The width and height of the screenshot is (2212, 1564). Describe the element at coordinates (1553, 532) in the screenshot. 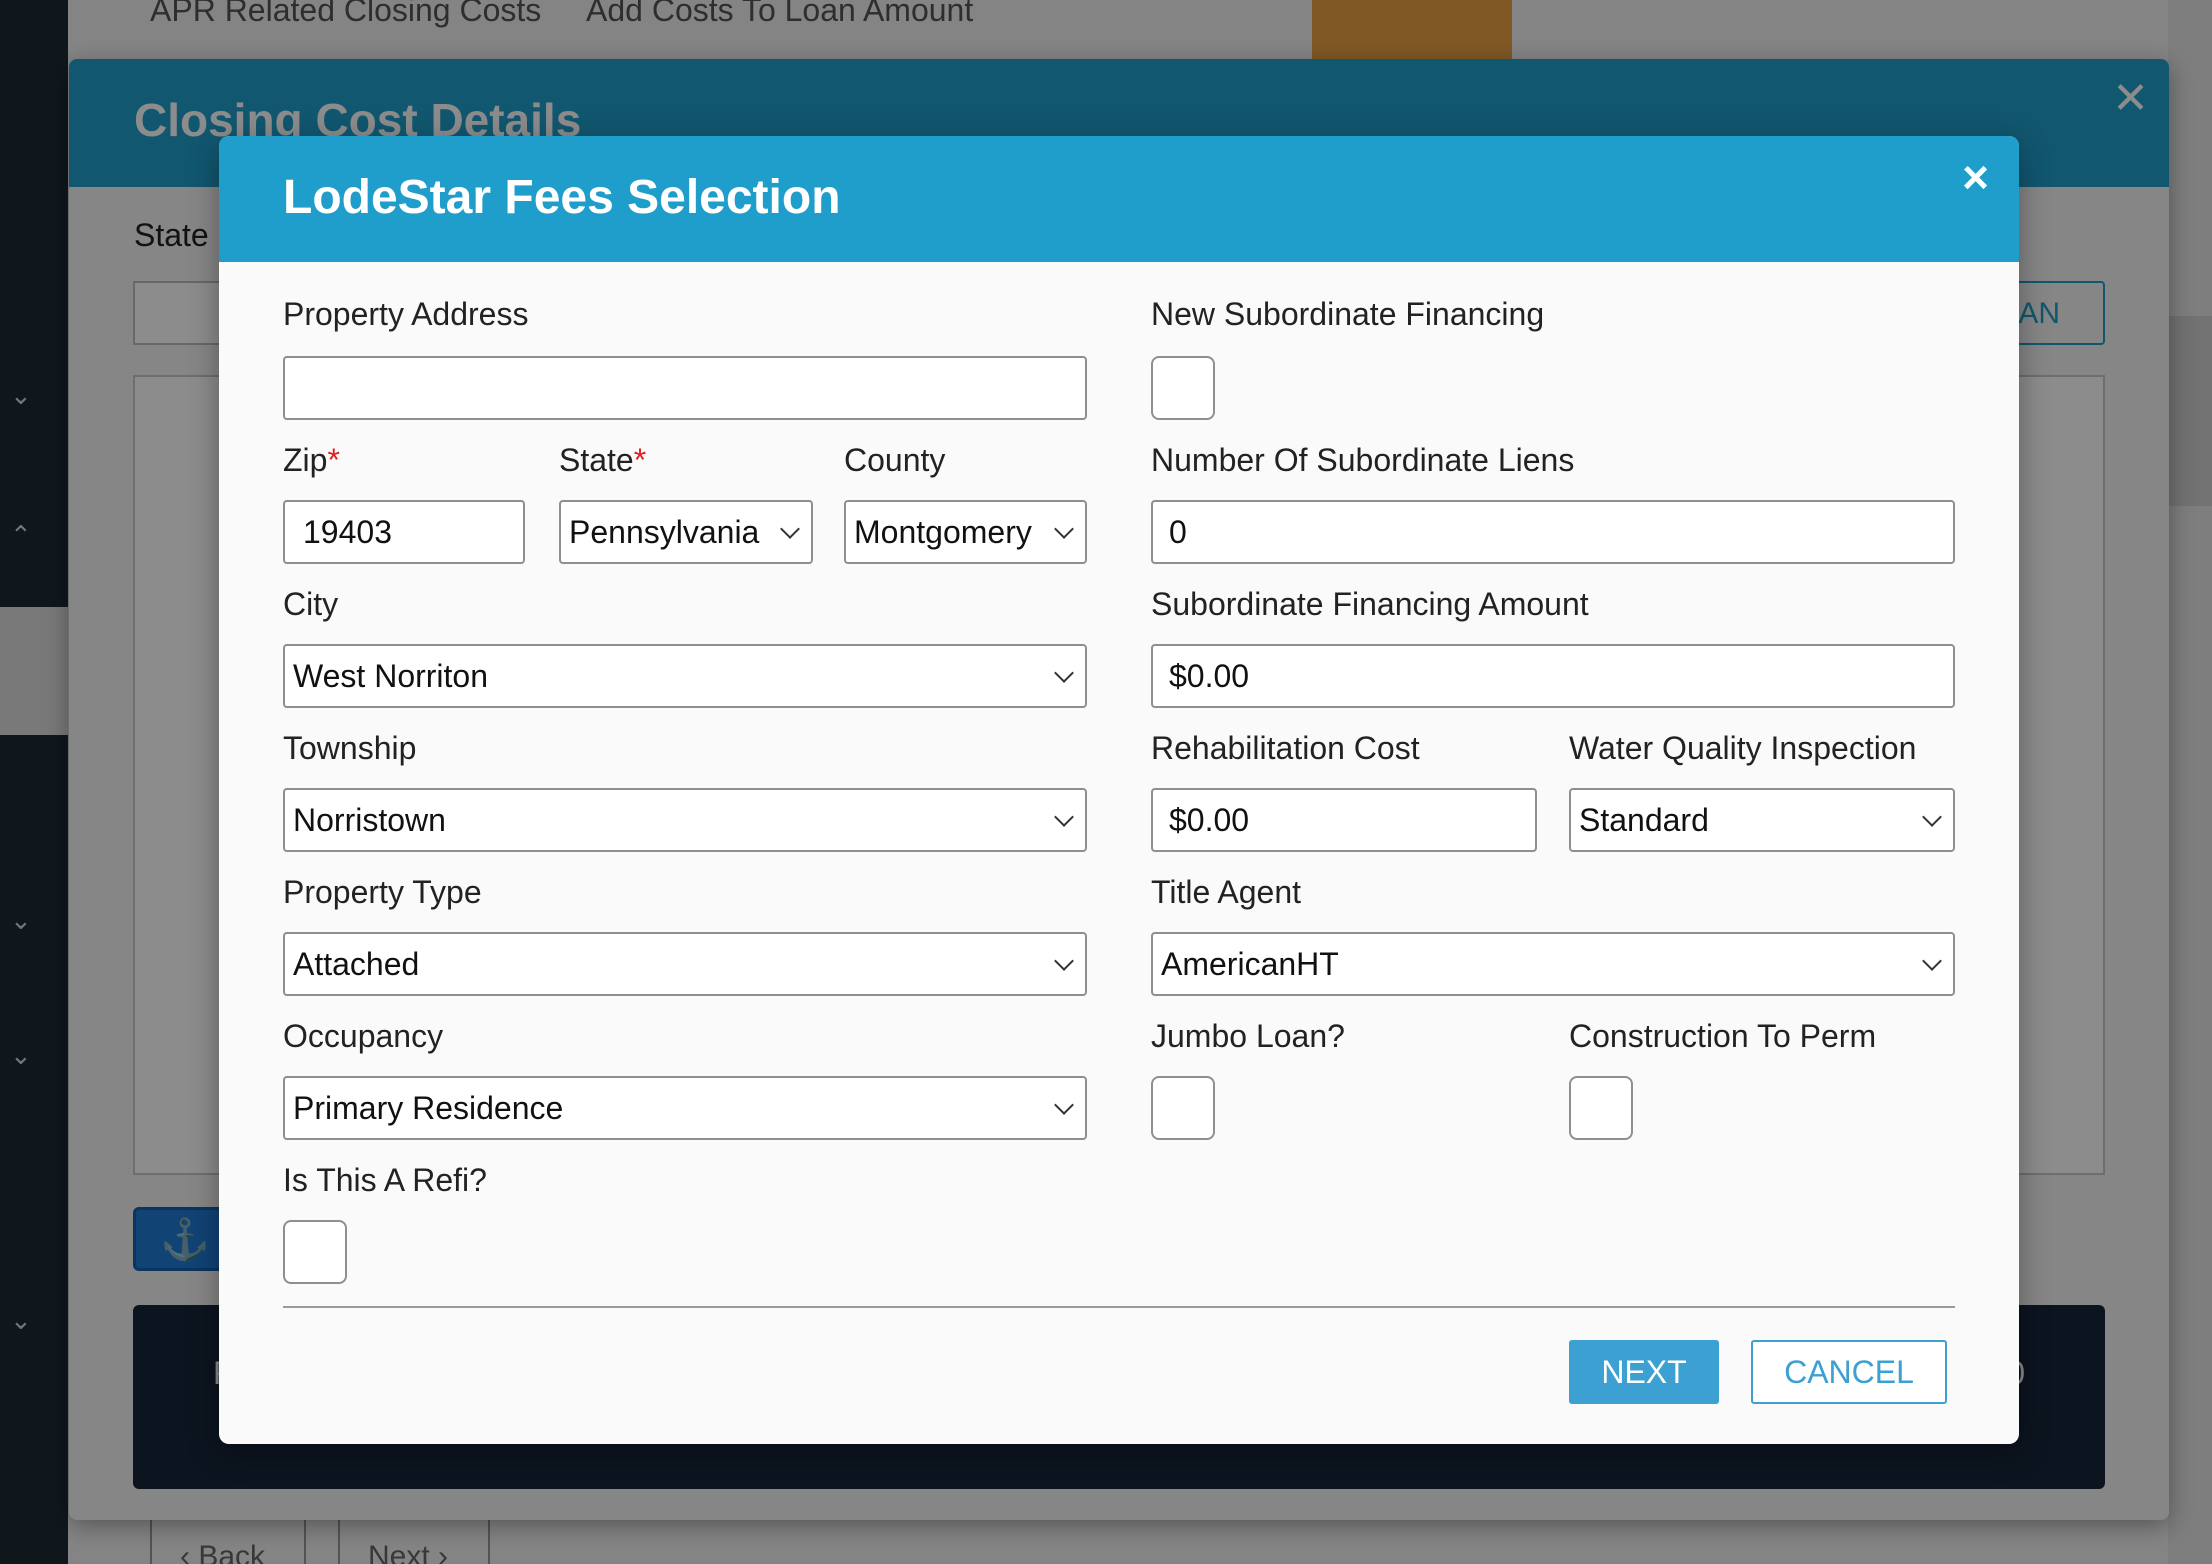

I see `number-of-subordinate-liens-input: 0` at that location.